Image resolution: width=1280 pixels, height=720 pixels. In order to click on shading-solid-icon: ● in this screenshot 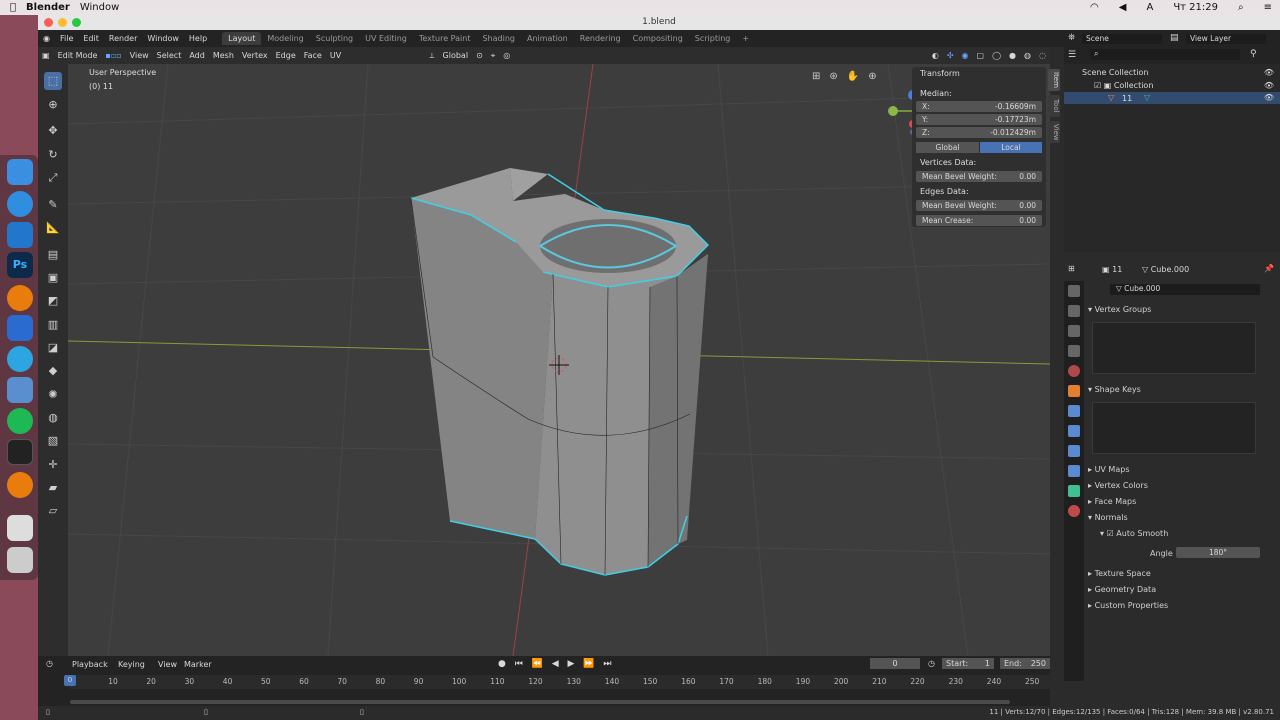, I will do `click(1012, 55)`.